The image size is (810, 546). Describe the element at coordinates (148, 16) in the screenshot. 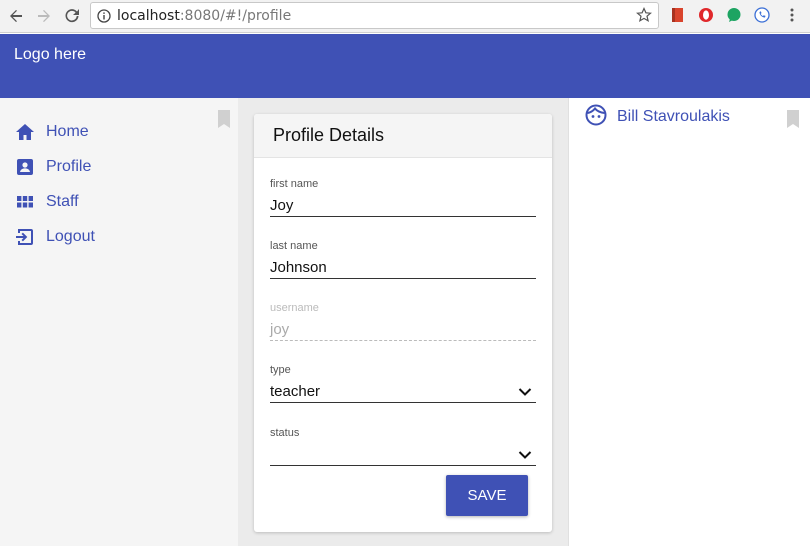

I see `url-host: localhost` at that location.